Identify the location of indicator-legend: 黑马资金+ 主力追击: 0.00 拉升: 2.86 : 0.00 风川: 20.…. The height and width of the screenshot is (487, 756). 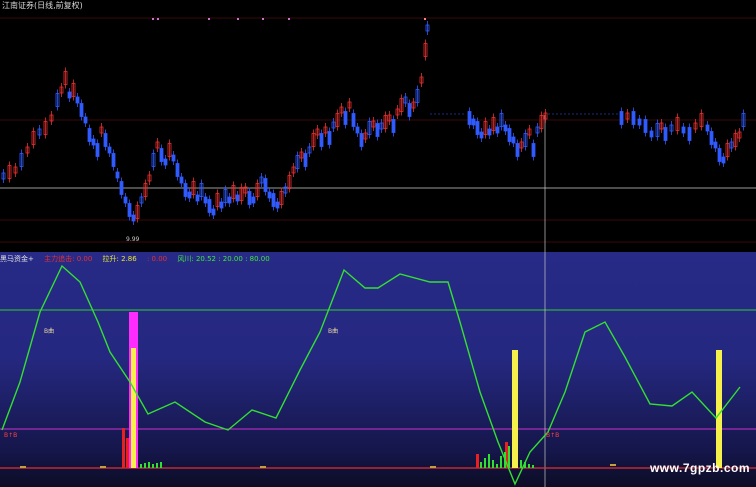
(139, 259).